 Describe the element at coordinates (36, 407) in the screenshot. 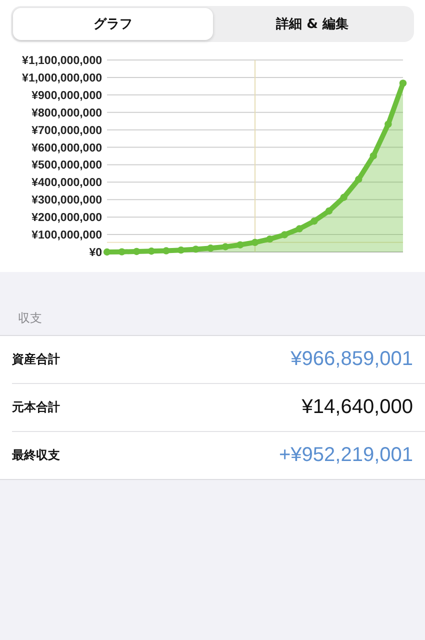

I see `row-label: 元本合計` at that location.